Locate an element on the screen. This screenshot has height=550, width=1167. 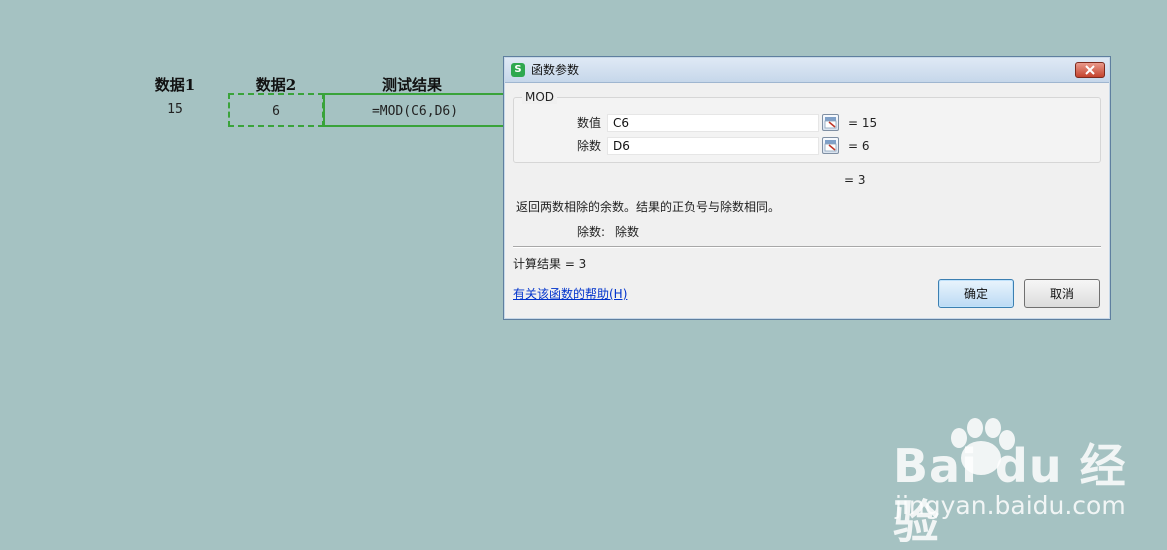
close-button is located at coordinates (1090, 70).